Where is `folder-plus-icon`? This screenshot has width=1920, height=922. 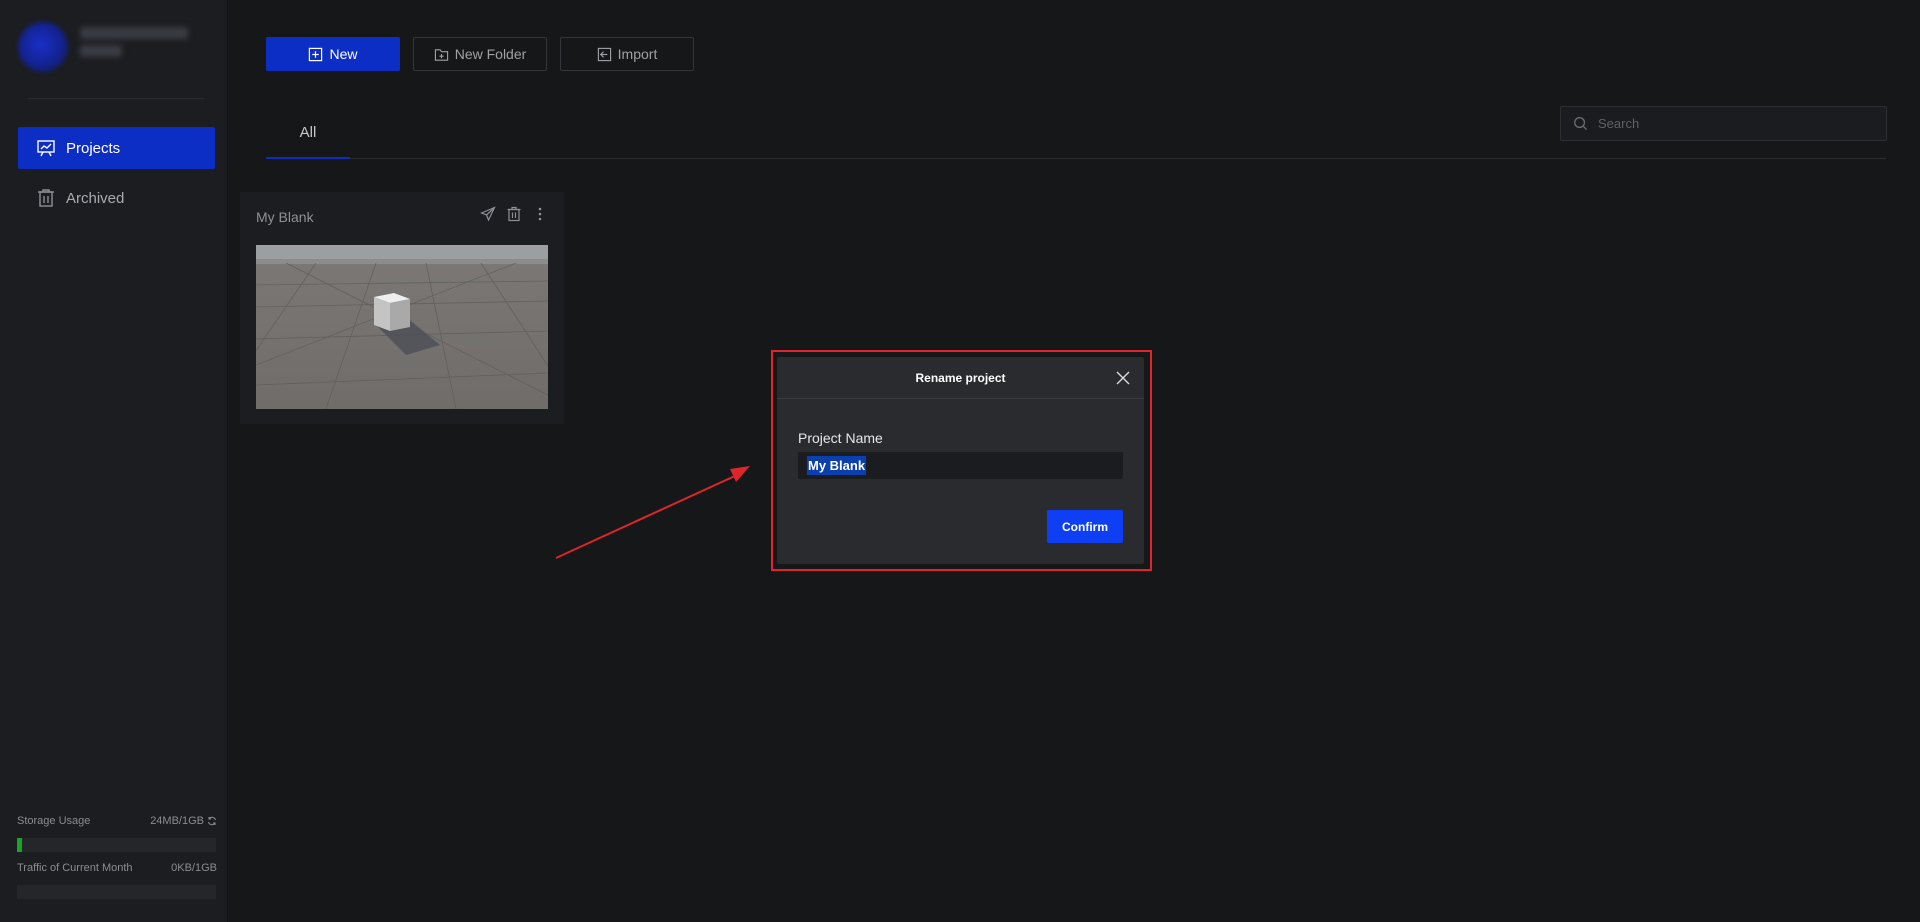
folder-plus-icon is located at coordinates (441, 54).